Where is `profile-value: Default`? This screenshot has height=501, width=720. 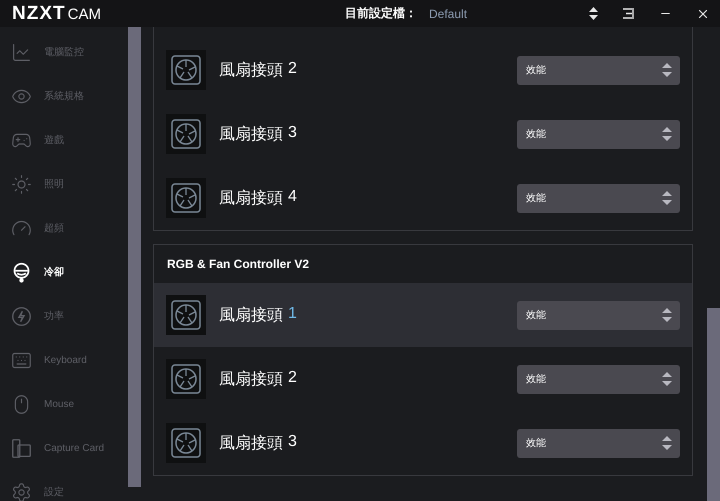
profile-value: Default is located at coordinates (448, 13).